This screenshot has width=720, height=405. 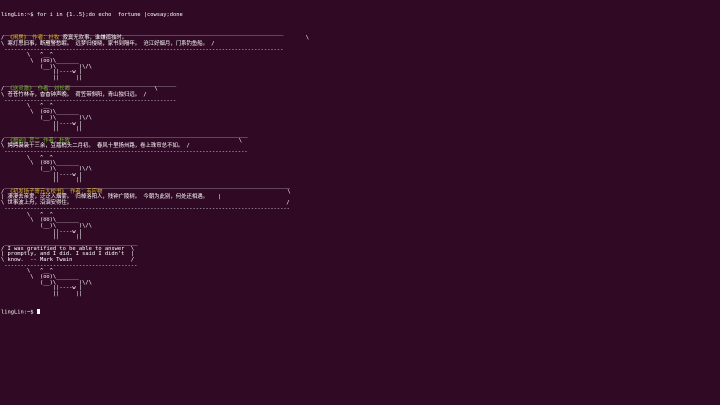 What do you see at coordinates (108, 43) in the screenshot?
I see `bubble-text: 寒灯思旧事，断雁警愁眠。 远梦归侵晓，家书到隔年。 沧江好烟月，门系钓鱼船。` at bounding box center [108, 43].